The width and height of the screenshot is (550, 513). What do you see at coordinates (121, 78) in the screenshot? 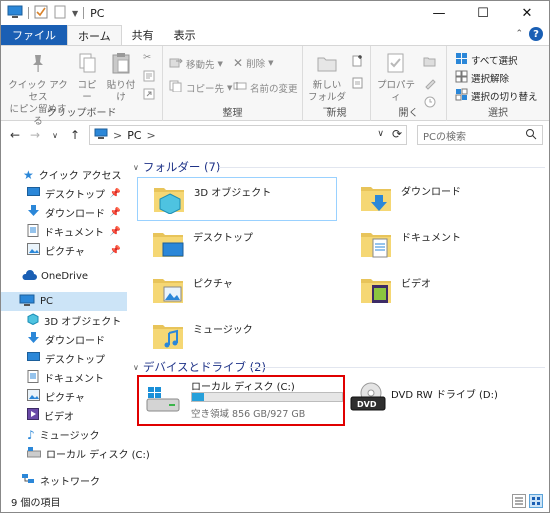
I see `paste-button: 貼り付け` at bounding box center [121, 78].